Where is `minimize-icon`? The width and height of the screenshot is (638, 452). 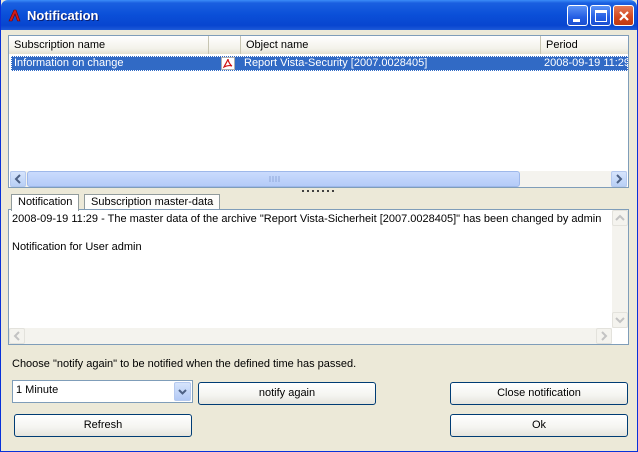
minimize-icon is located at coordinates (576, 20).